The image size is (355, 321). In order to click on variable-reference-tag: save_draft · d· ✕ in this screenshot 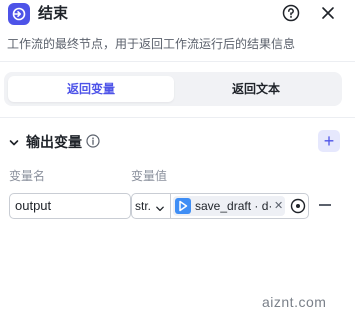, I will do `click(229, 206)`.